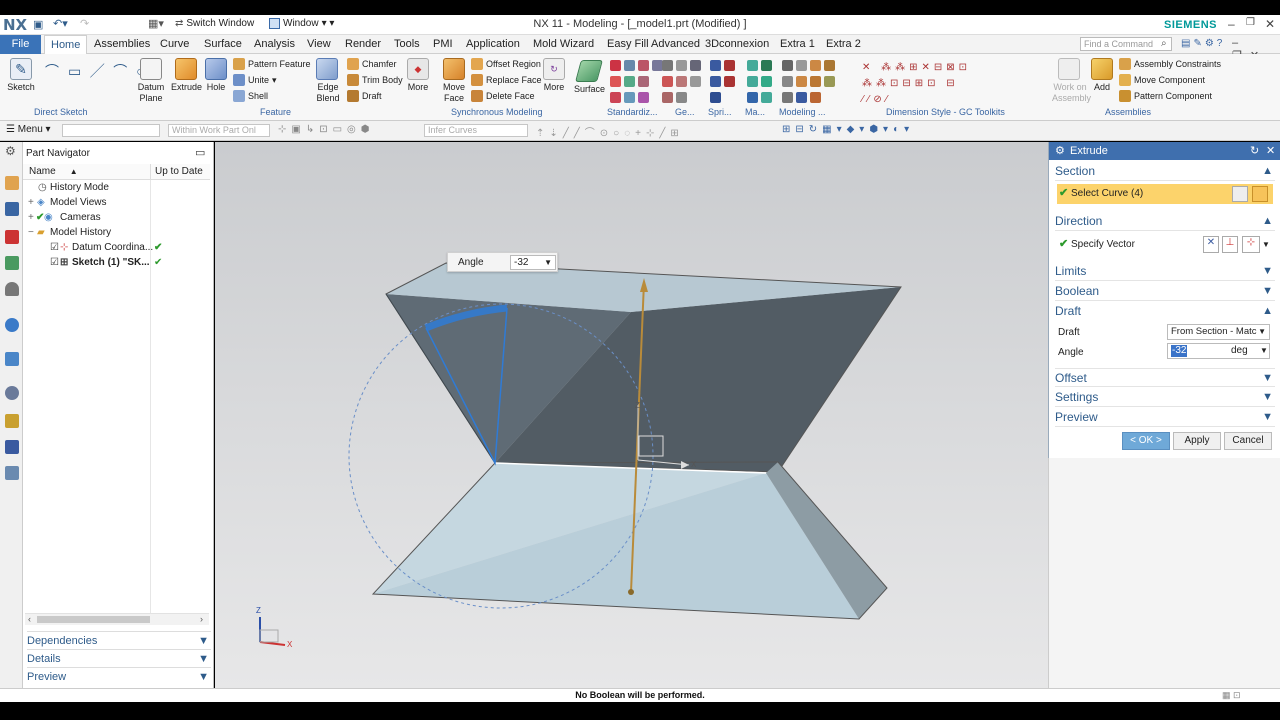 Image resolution: width=1280 pixels, height=720 pixels. I want to click on extrude-button: Extrude, so click(186, 75).